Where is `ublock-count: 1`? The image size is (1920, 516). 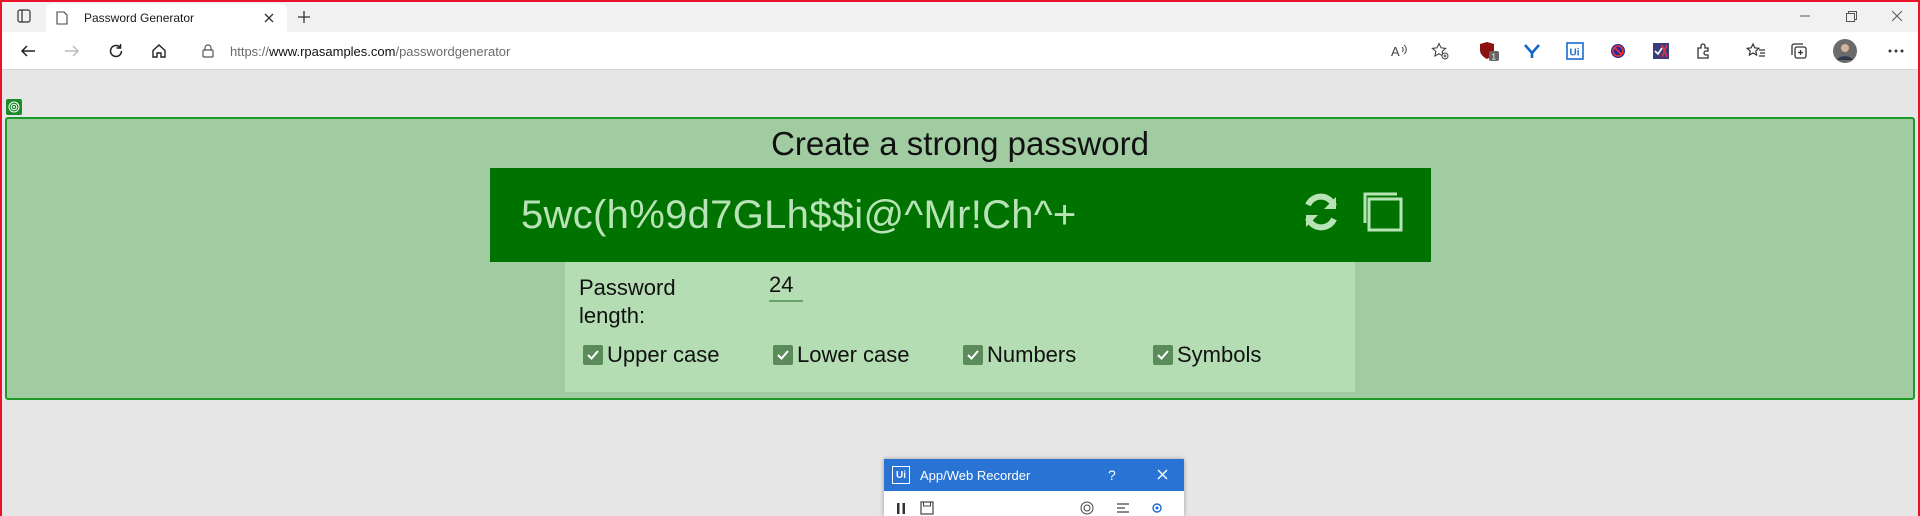 ublock-count: 1 is located at coordinates (1494, 57).